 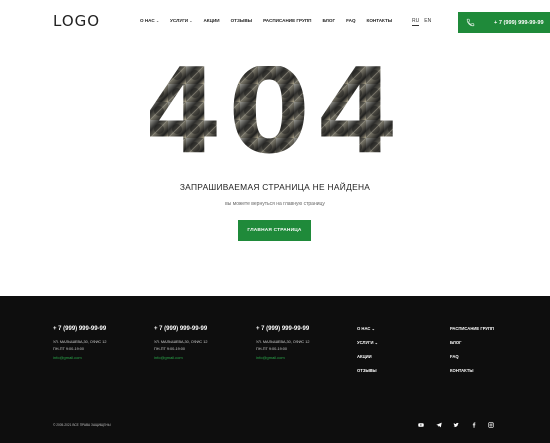 I want to click on language-switcher: RU EN, so click(x=421, y=22).